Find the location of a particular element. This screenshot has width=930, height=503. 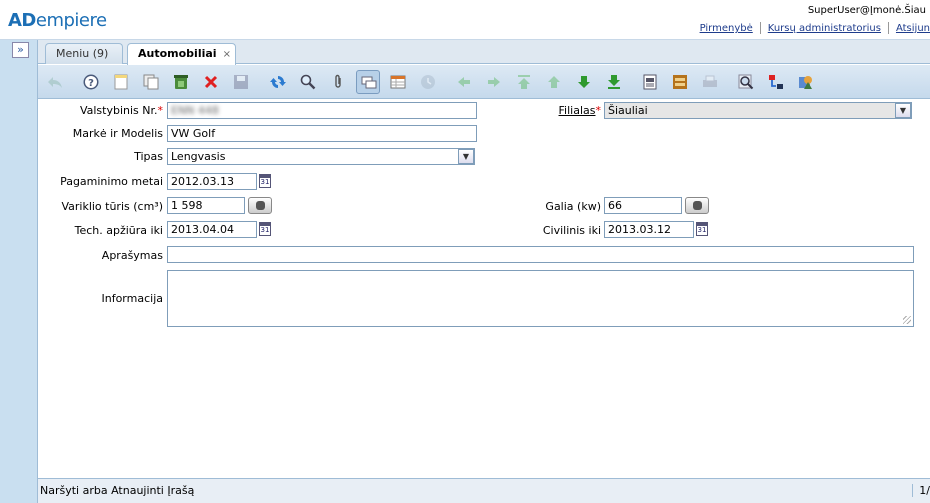

power-label: Galia (kw) is located at coordinates (573, 206).